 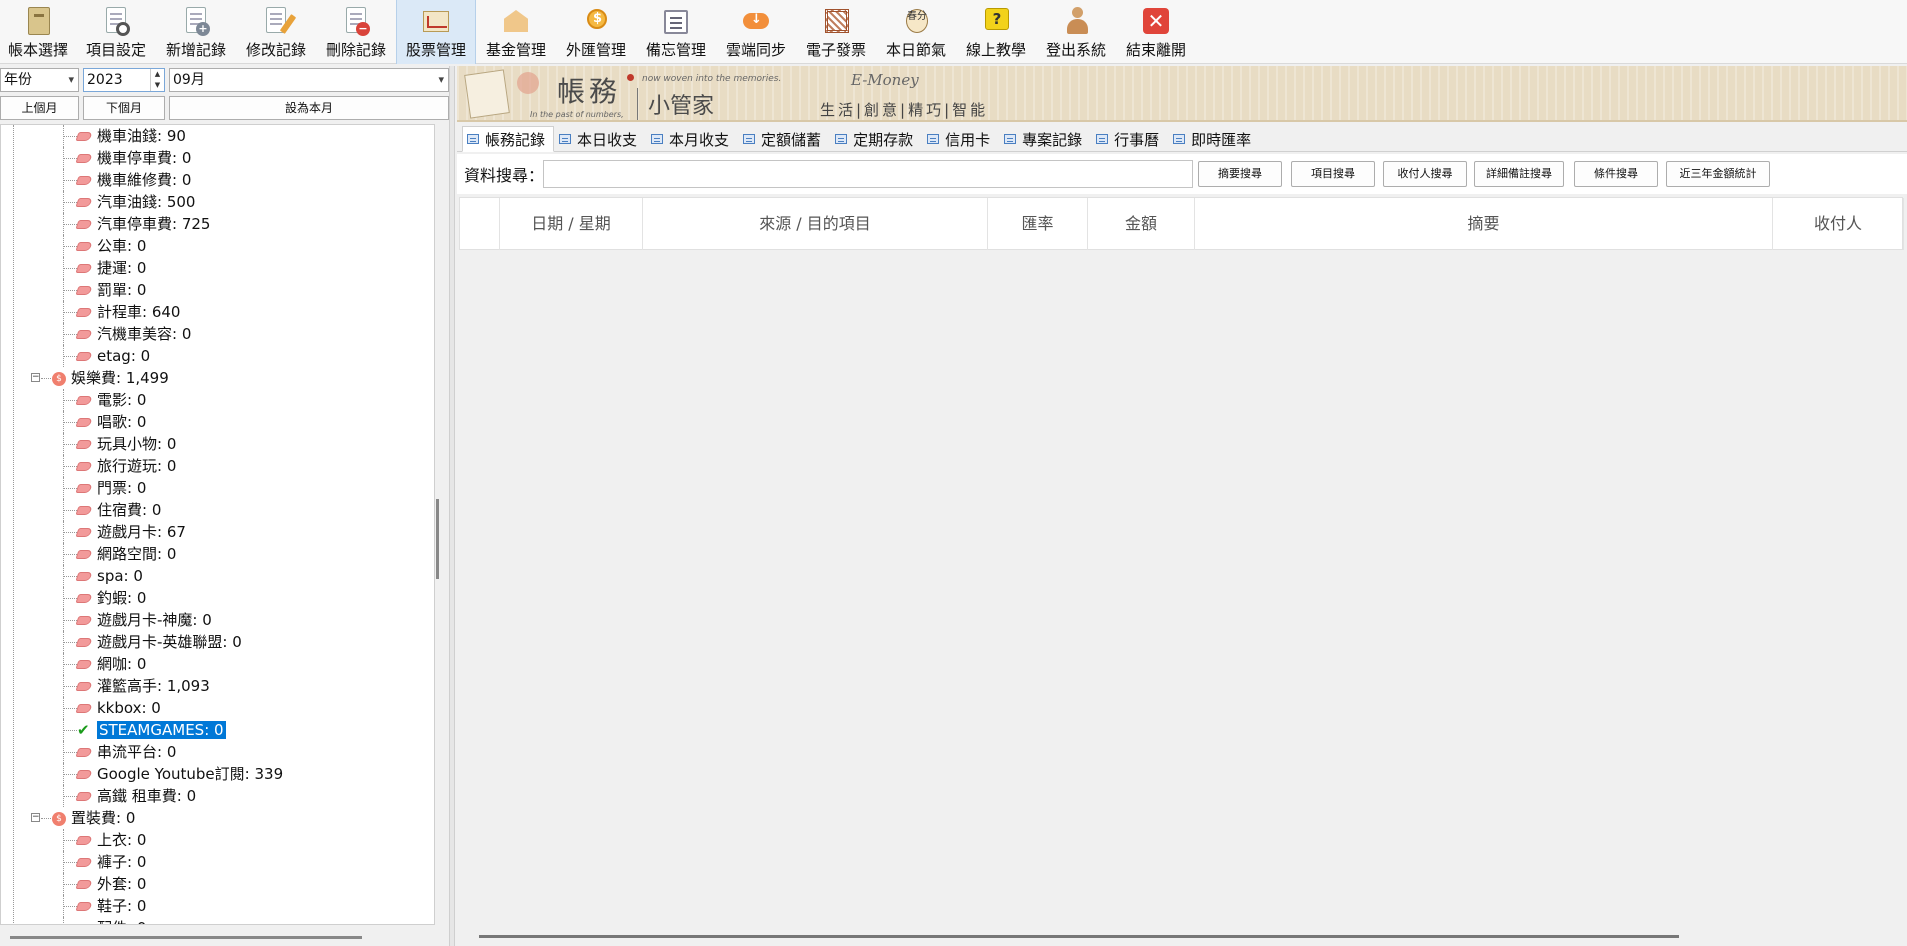 I want to click on tree-item-row: 鞋子: 0, so click(x=110, y=906).